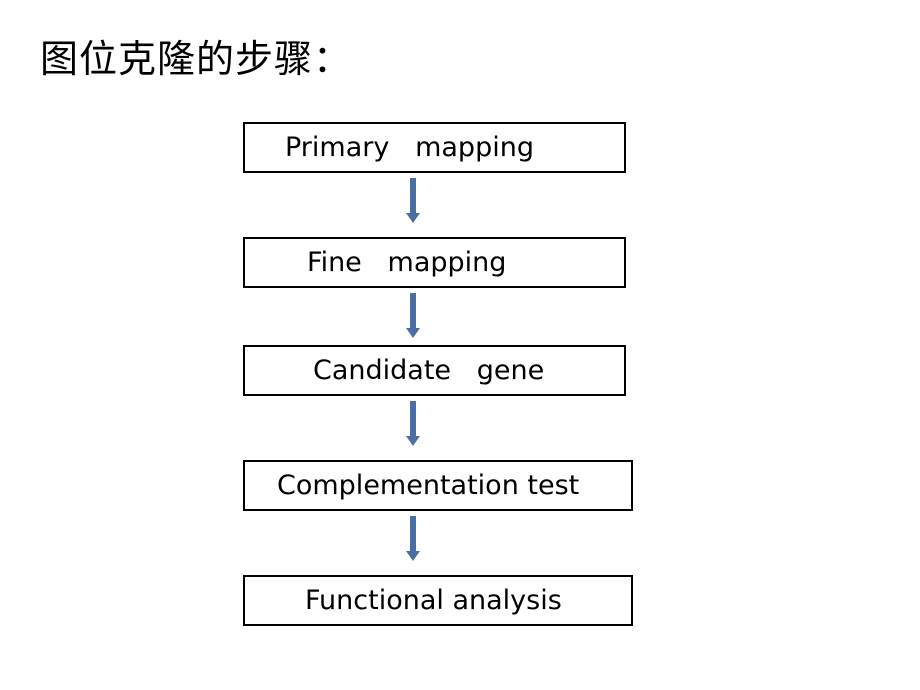  What do you see at coordinates (196, 59) in the screenshot?
I see `page-title: 图位克隆的步骤：` at bounding box center [196, 59].